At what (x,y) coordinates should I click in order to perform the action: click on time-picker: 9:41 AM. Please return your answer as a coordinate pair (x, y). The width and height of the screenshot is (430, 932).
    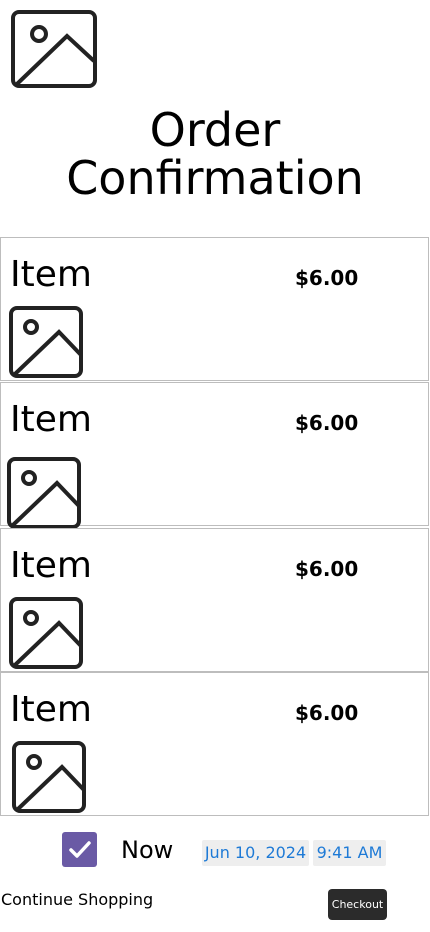
    Looking at the image, I should click on (349, 853).